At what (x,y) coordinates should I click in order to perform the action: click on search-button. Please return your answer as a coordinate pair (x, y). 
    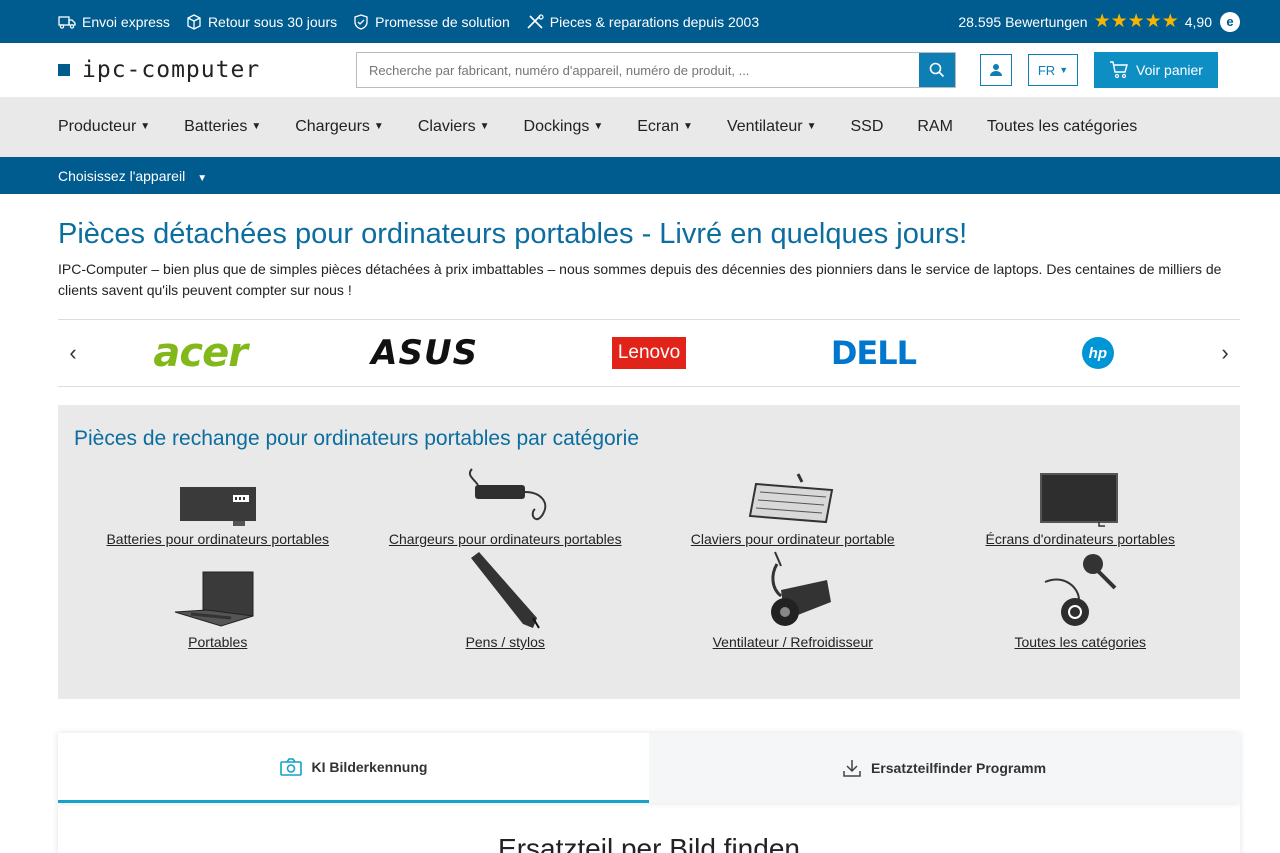
    Looking at the image, I should click on (937, 70).